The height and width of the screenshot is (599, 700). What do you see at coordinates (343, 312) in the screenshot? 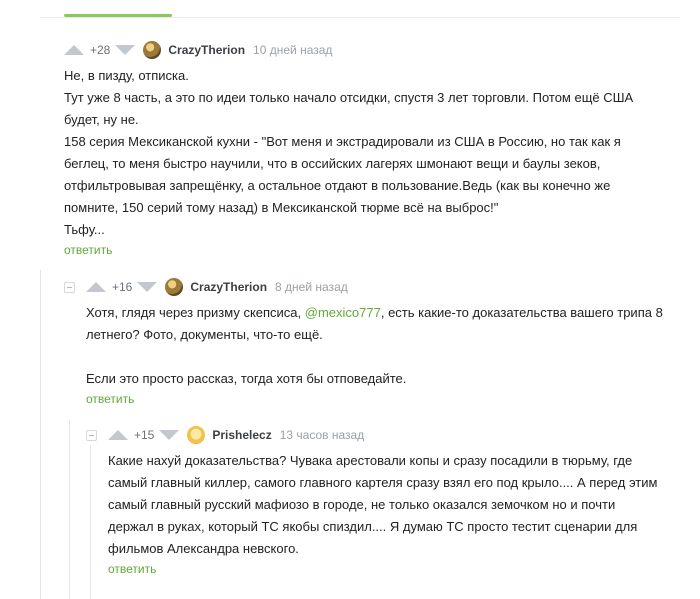
I see `user-mention-link: @mexico777` at bounding box center [343, 312].